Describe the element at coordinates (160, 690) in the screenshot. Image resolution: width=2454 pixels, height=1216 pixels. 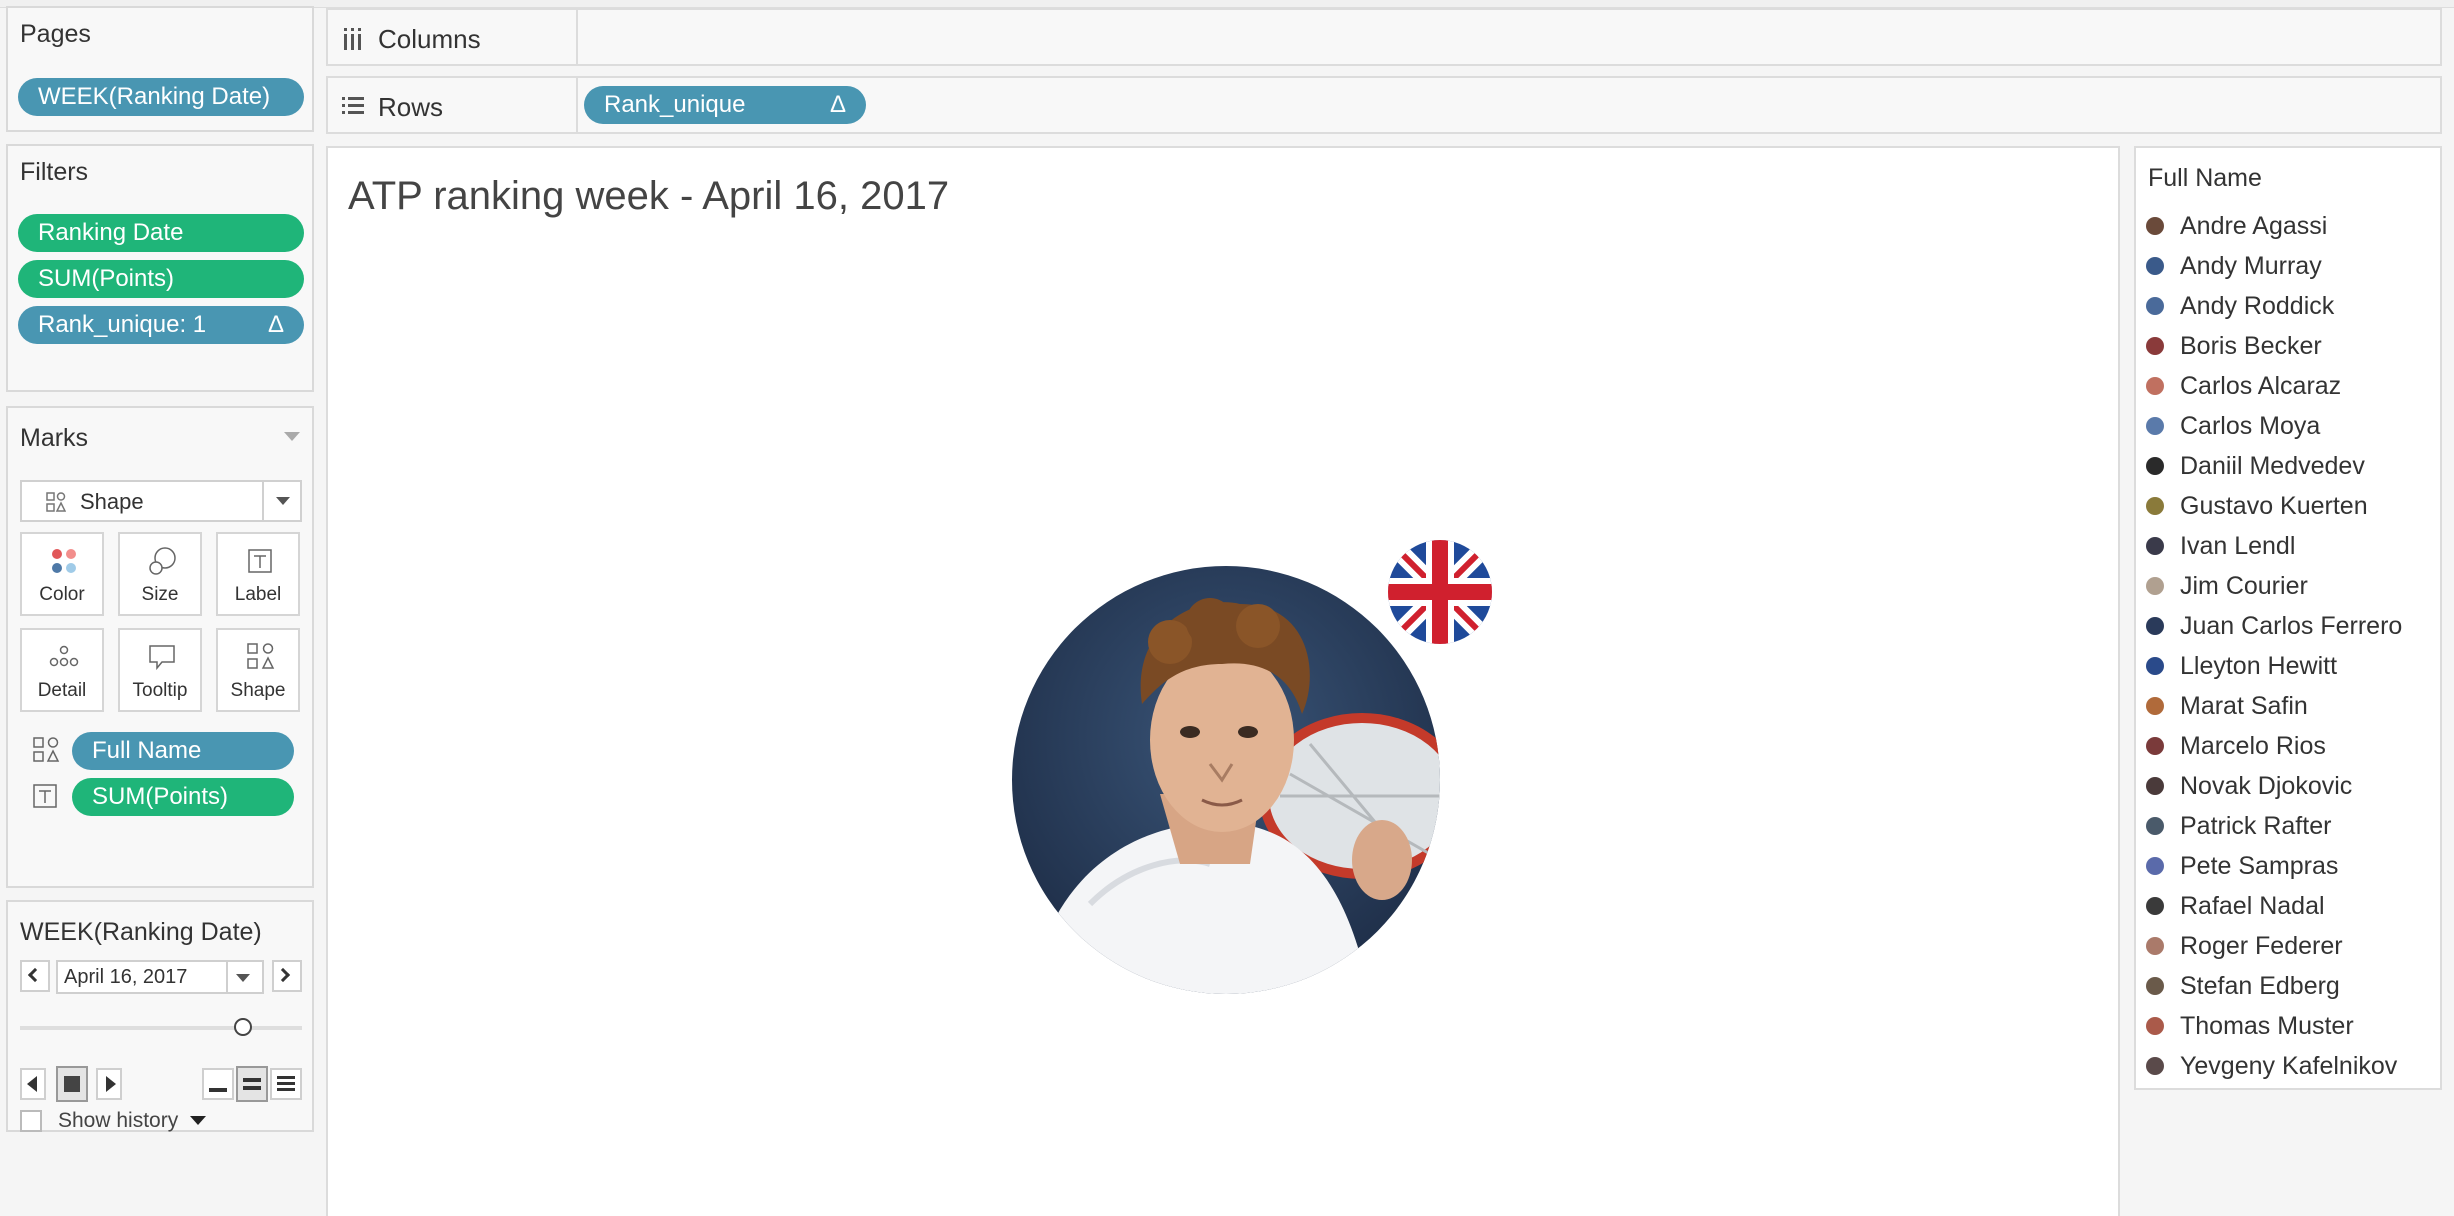
I see `tooltip-label: Tooltip` at that location.